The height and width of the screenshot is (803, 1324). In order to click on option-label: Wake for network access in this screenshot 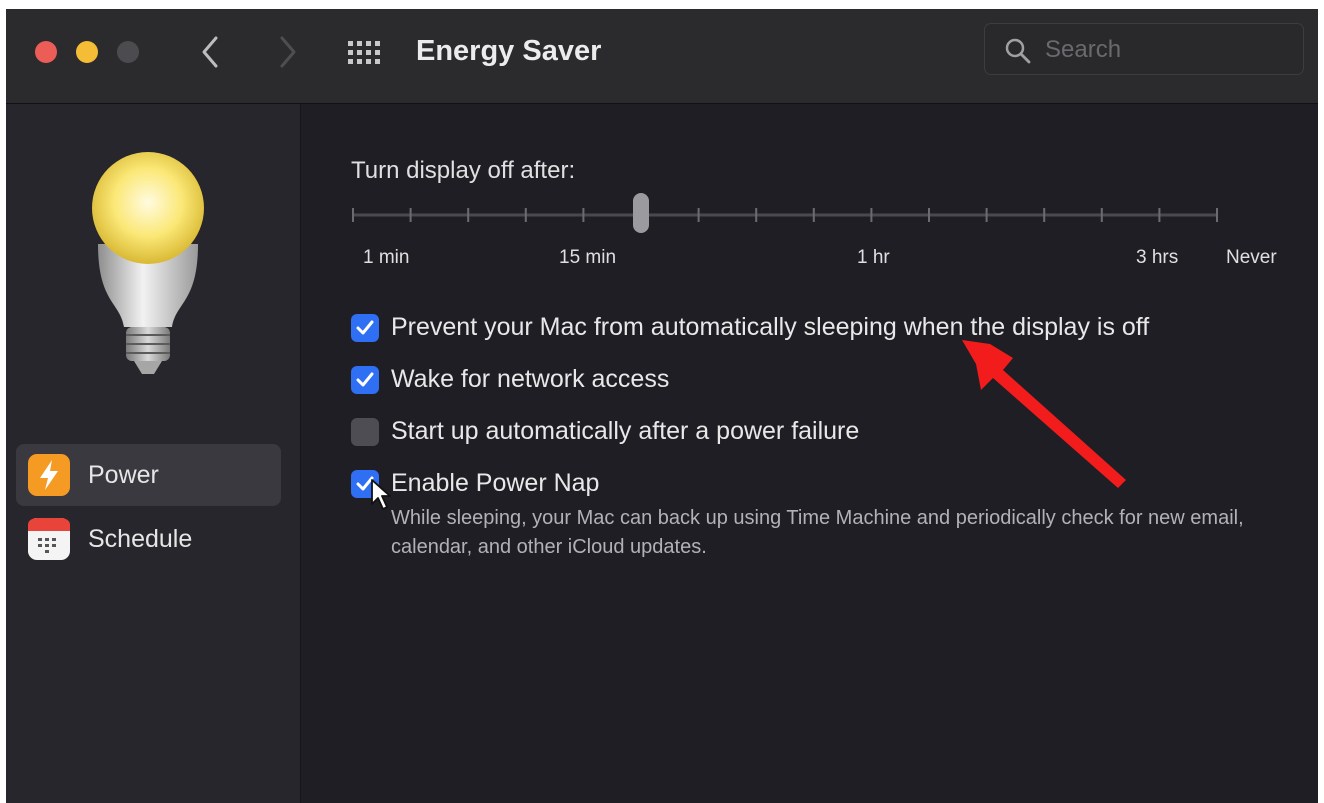, I will do `click(530, 379)`.